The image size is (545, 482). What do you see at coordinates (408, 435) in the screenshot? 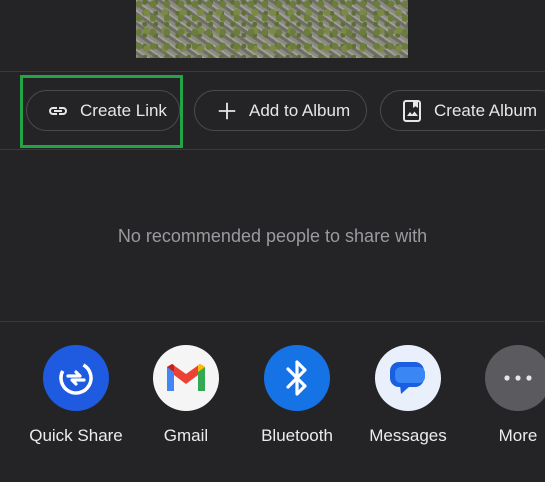
I see `app-label: Messages` at bounding box center [408, 435].